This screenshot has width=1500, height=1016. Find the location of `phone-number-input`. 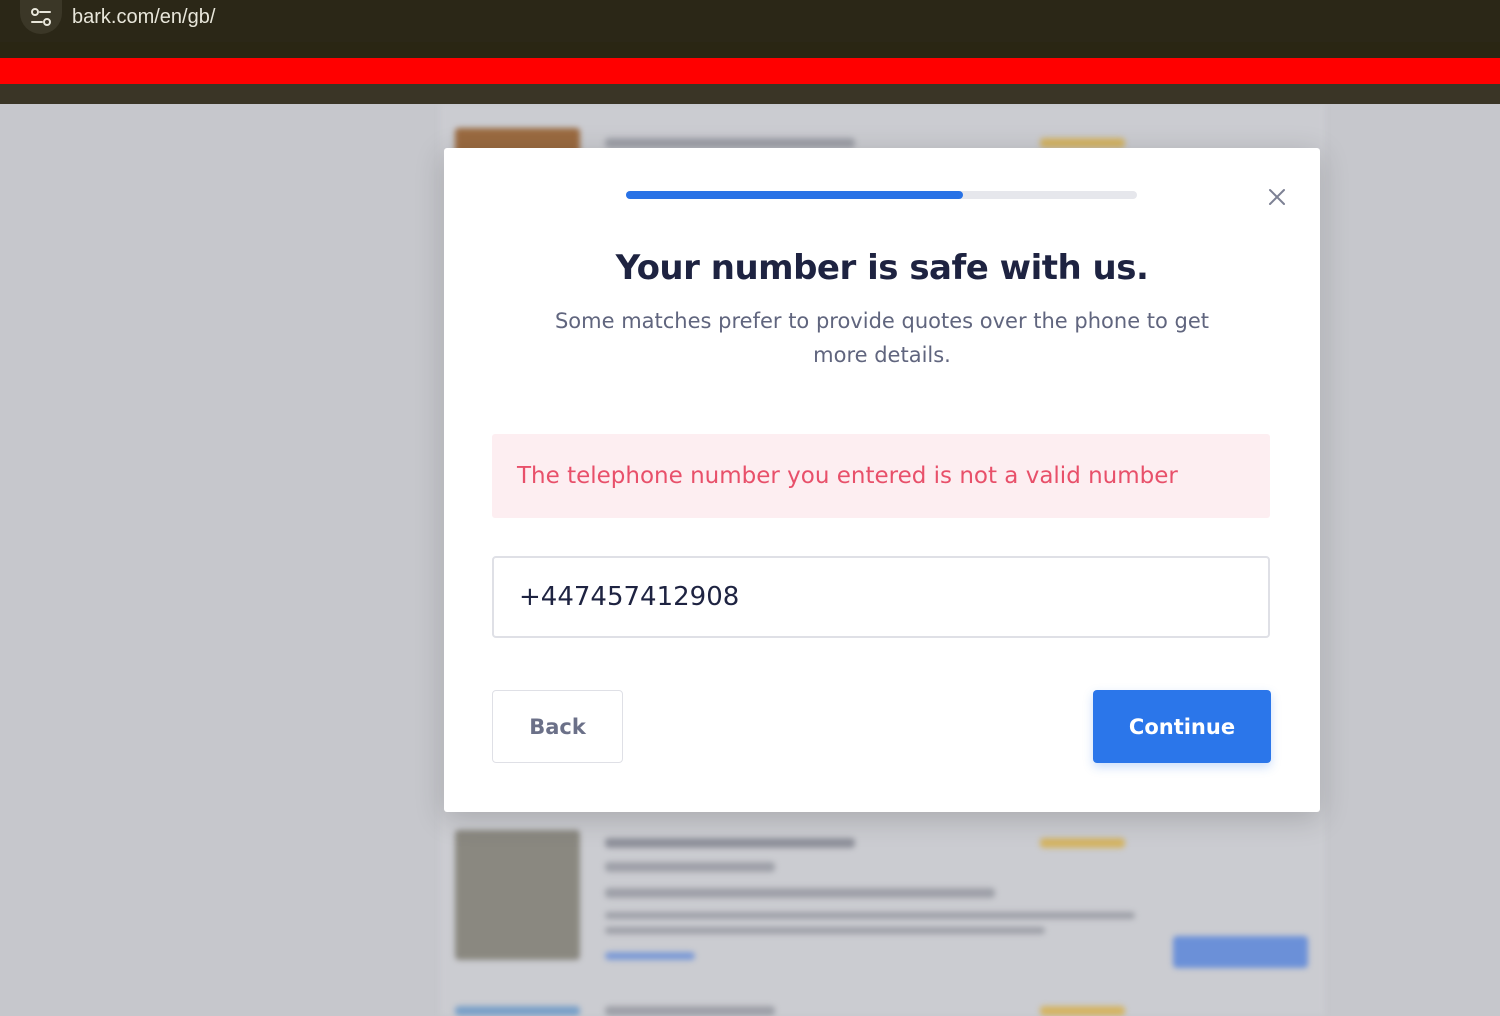

phone-number-input is located at coordinates (881, 597).